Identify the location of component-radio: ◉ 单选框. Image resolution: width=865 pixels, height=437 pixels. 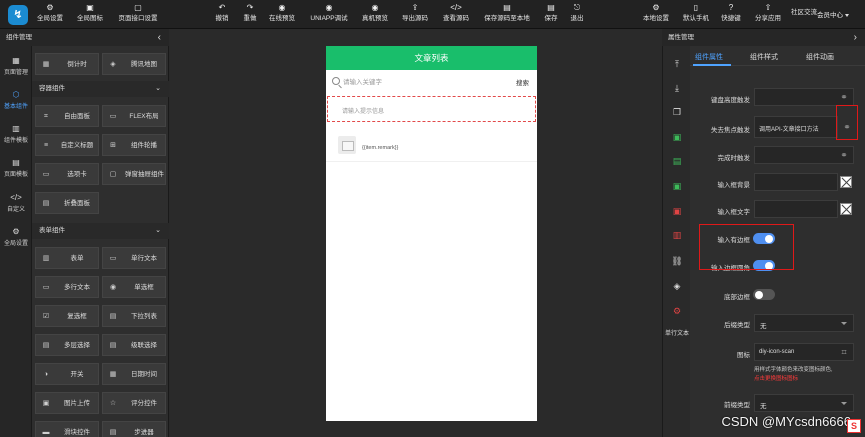
(134, 287).